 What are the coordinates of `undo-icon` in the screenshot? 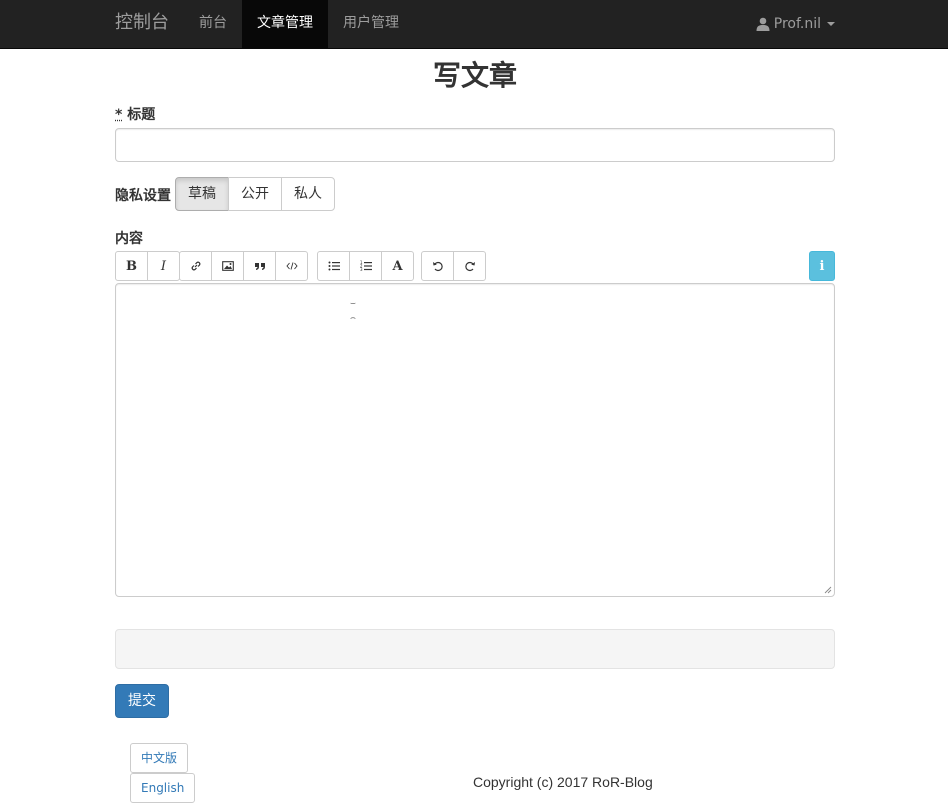 It's located at (437, 266).